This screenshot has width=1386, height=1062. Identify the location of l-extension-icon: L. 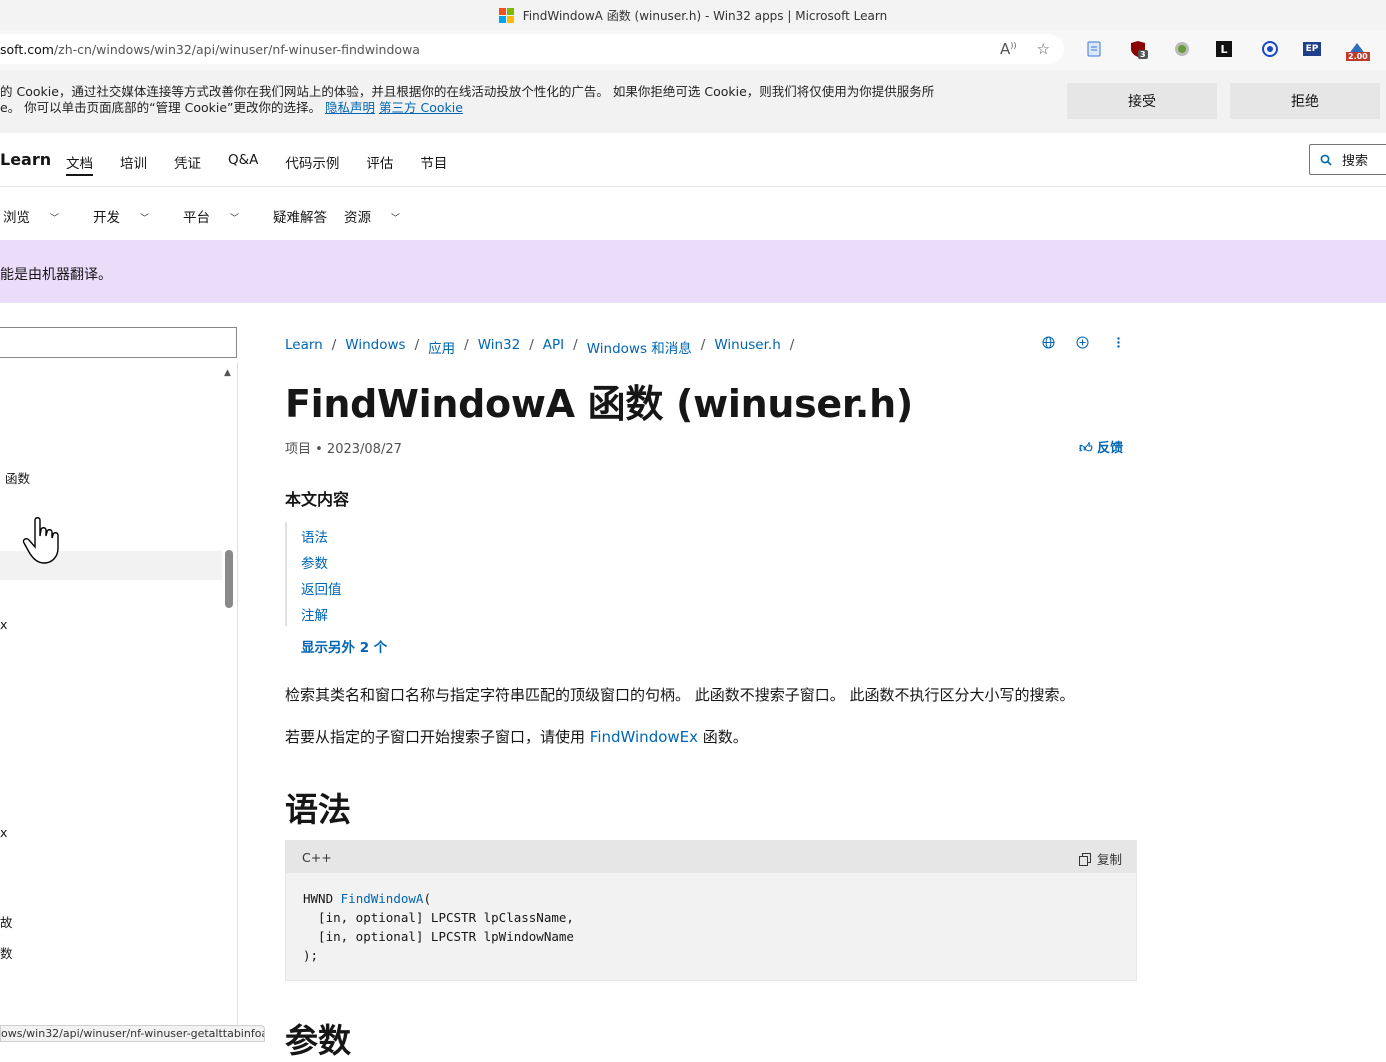
(1224, 49).